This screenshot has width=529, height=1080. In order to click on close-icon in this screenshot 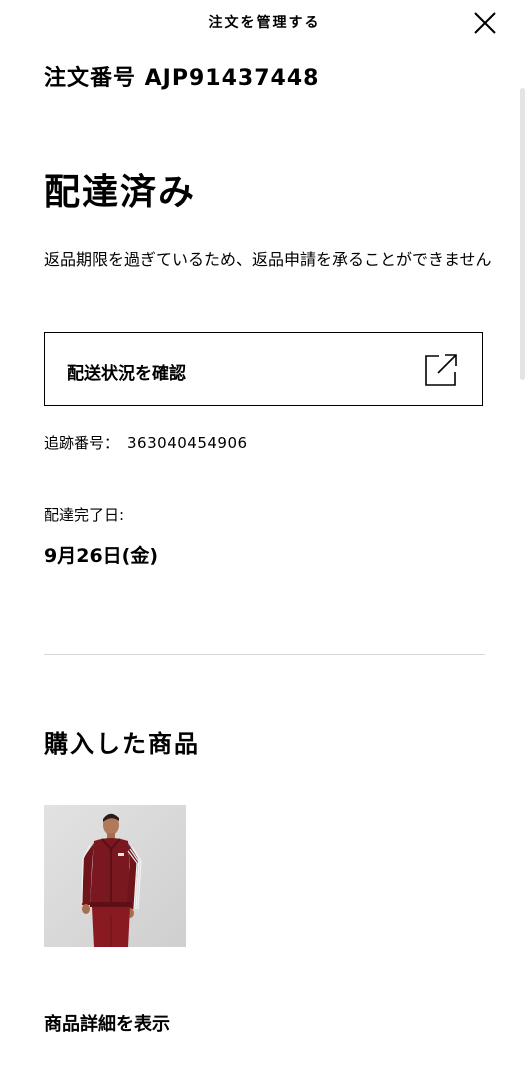, I will do `click(485, 23)`.